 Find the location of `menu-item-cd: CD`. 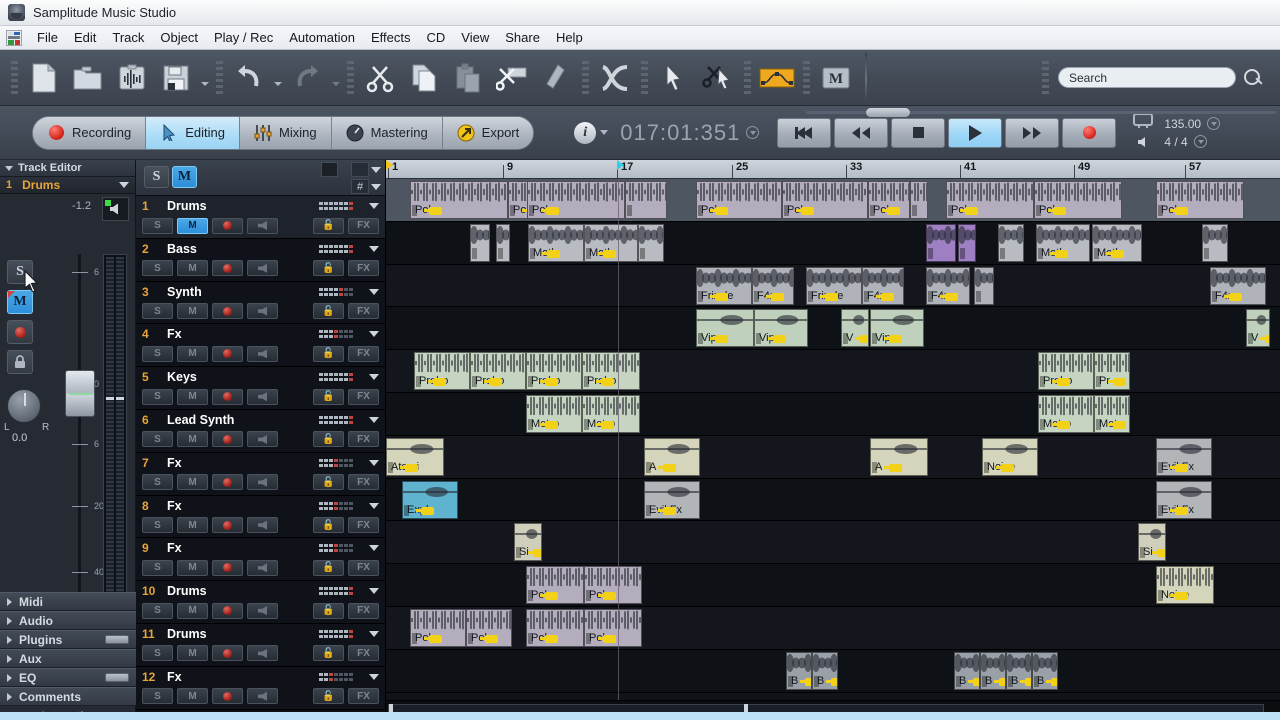

menu-item-cd: CD is located at coordinates (436, 37).